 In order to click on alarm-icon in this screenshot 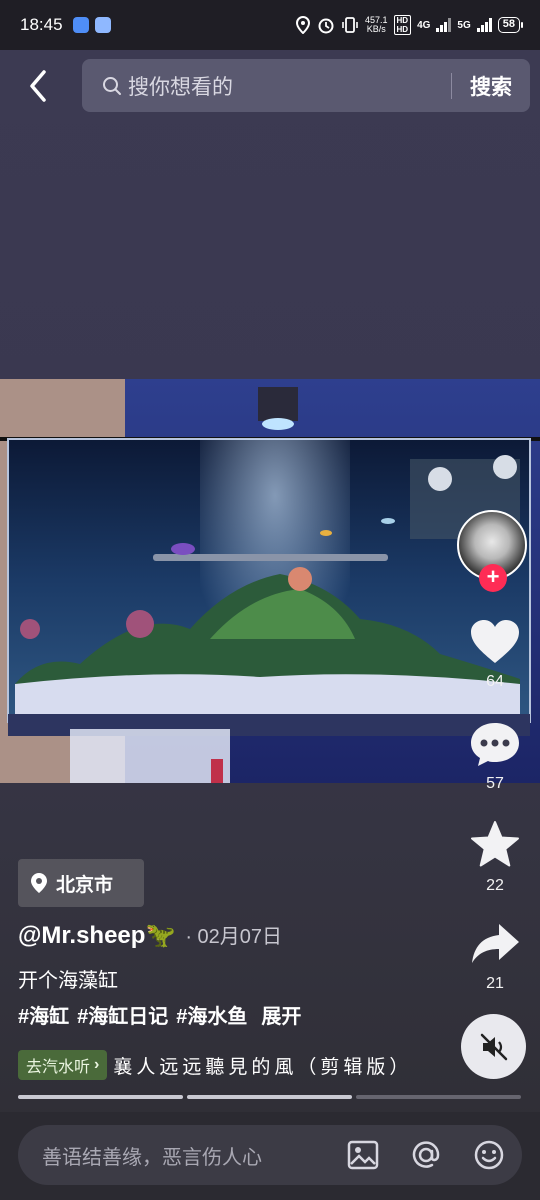, I will do `click(326, 26)`.